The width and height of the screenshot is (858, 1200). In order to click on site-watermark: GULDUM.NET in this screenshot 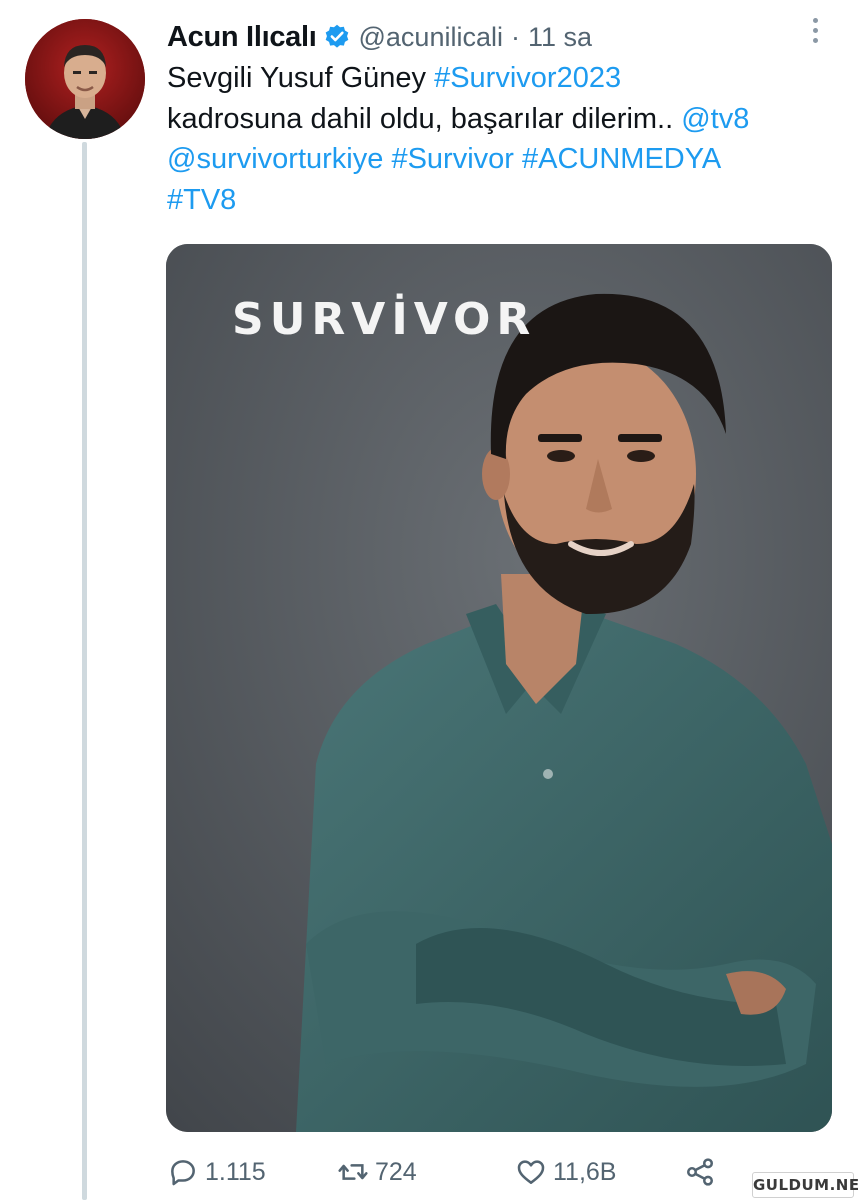, I will do `click(805, 1185)`.